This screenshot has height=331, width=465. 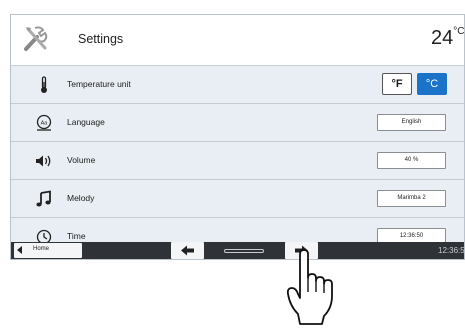 I want to click on home-button: Home, so click(x=48, y=250).